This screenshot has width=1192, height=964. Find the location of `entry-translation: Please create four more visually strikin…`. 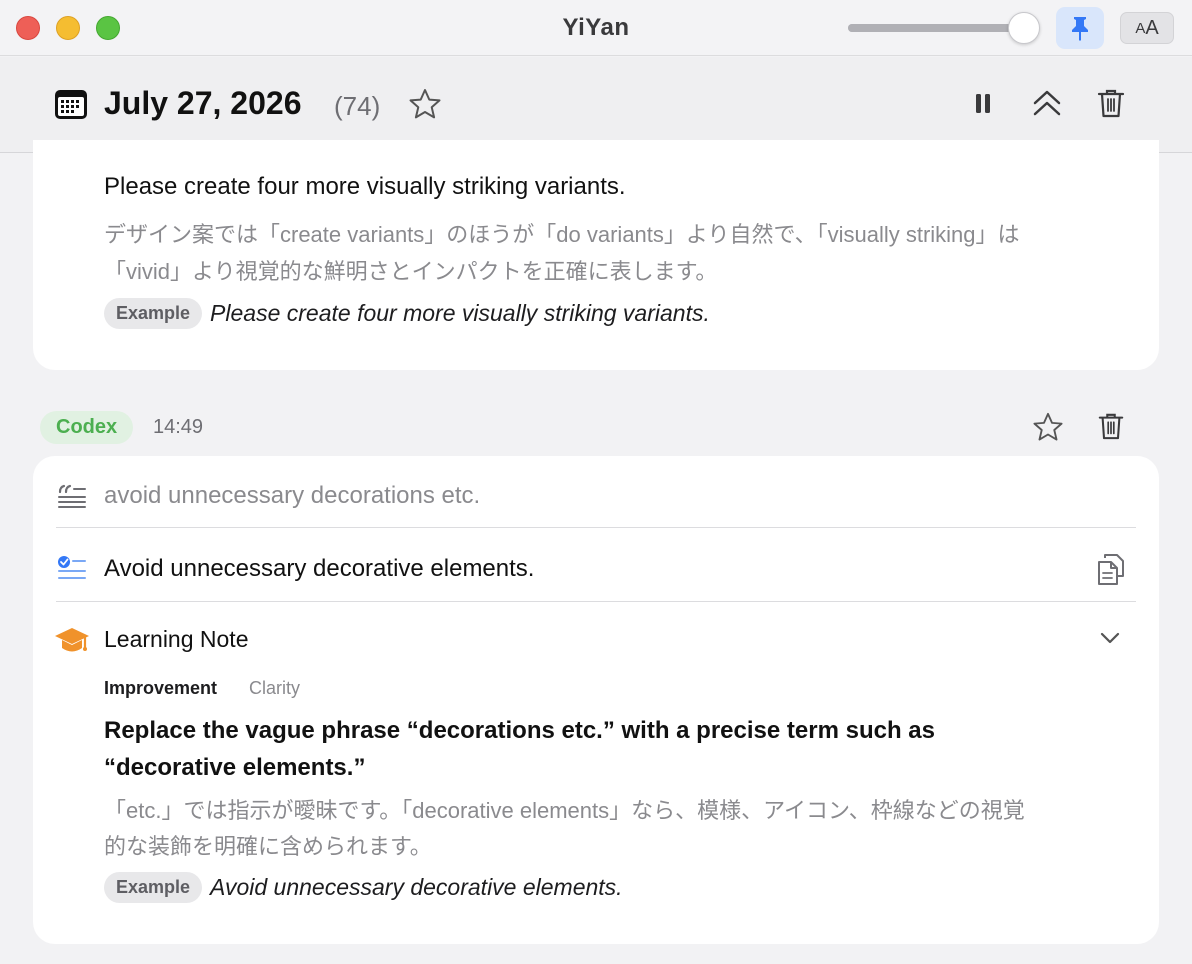

entry-translation: Please create four more visually strikin… is located at coordinates (365, 186).